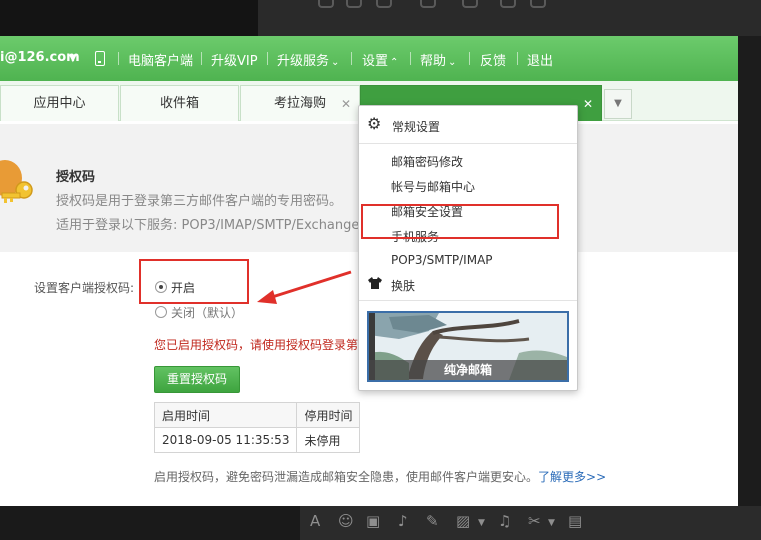  What do you see at coordinates (493, 59) in the screenshot?
I see `feedback-link: 反馈` at bounding box center [493, 59].